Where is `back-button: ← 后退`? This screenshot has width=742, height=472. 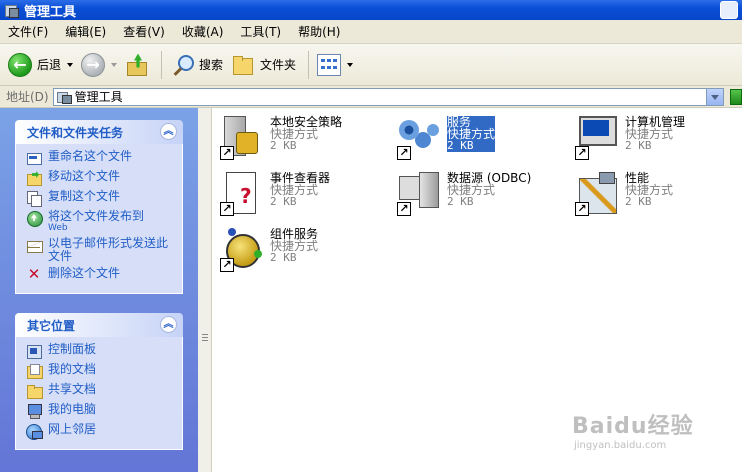
back-button: ← 后退 is located at coordinates (41, 65).